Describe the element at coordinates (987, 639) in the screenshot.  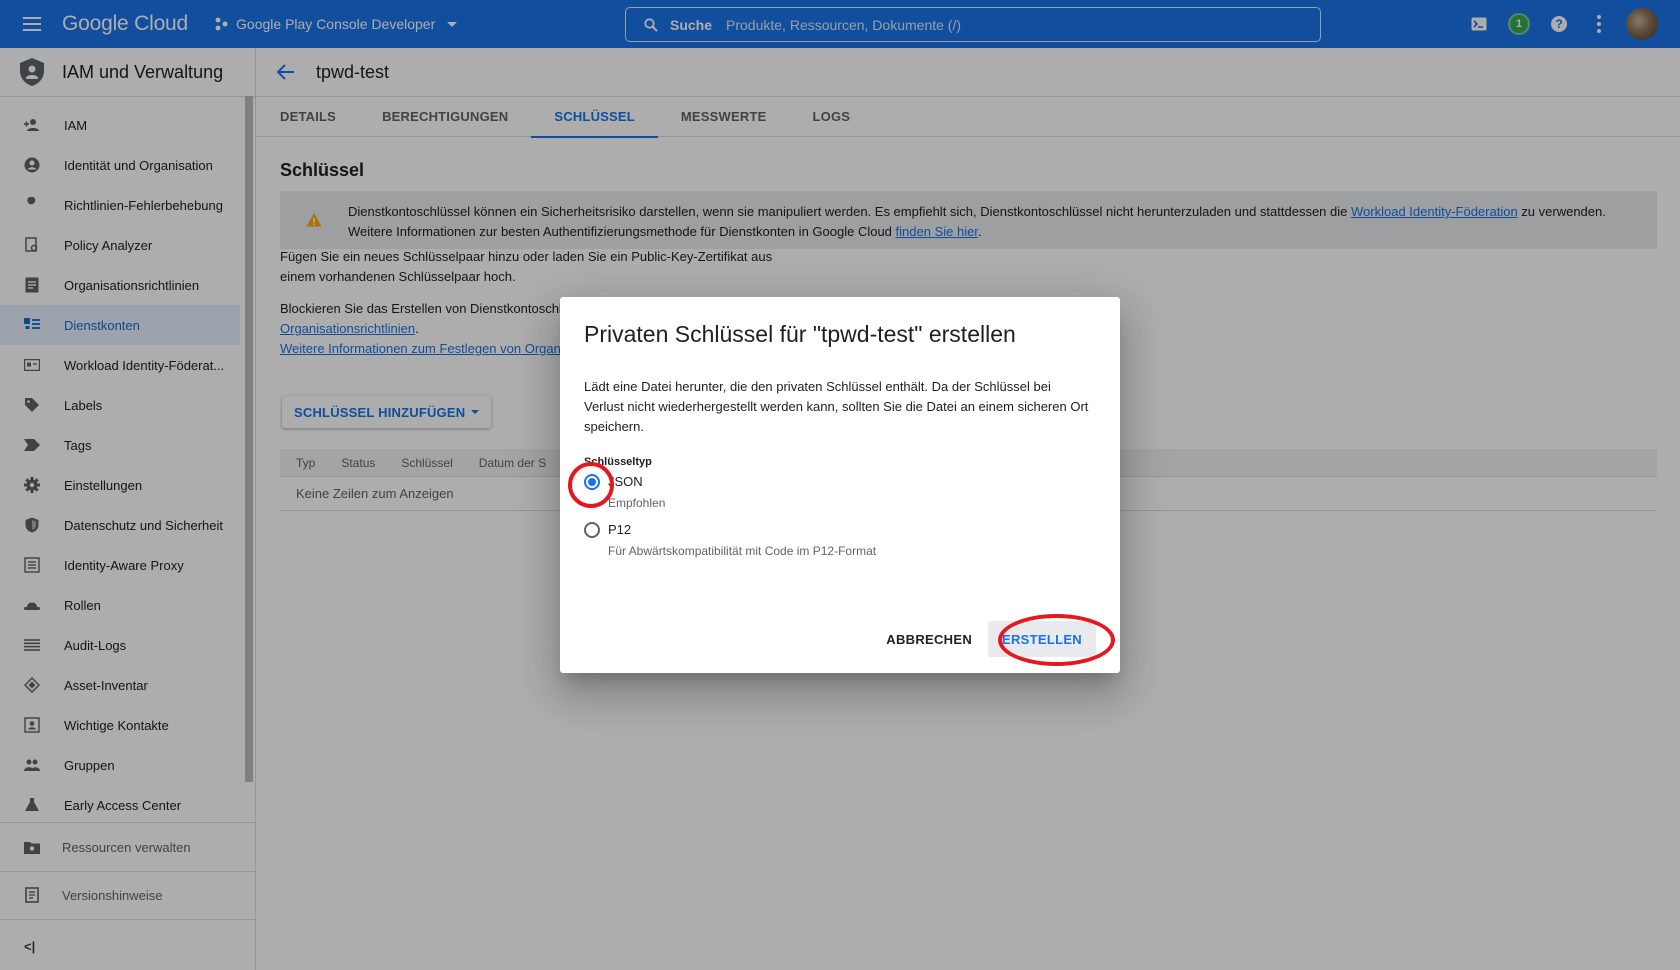
I see `dialog-actions: ABBRECHEN ERSTELLEN` at that location.